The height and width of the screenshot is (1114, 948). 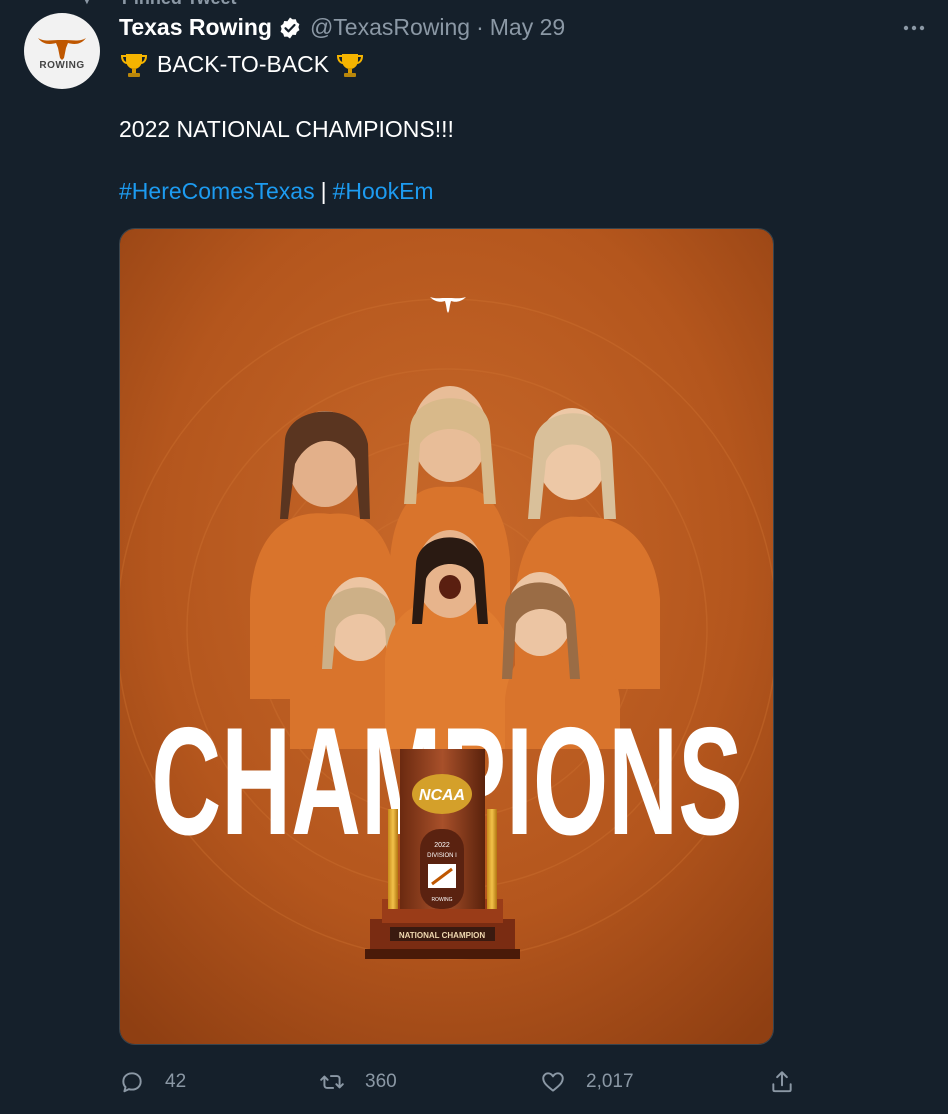 What do you see at coordinates (383, 191) in the screenshot?
I see `hashtag-hookem: #HookEm` at bounding box center [383, 191].